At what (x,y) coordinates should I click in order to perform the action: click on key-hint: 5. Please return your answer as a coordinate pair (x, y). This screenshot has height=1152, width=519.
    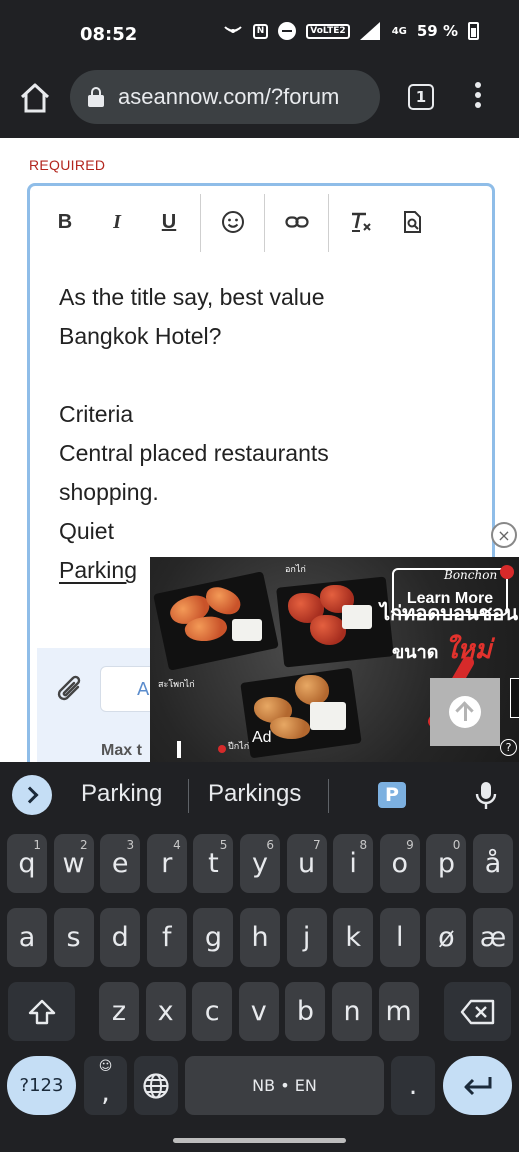
    Looking at the image, I should click on (223, 845).